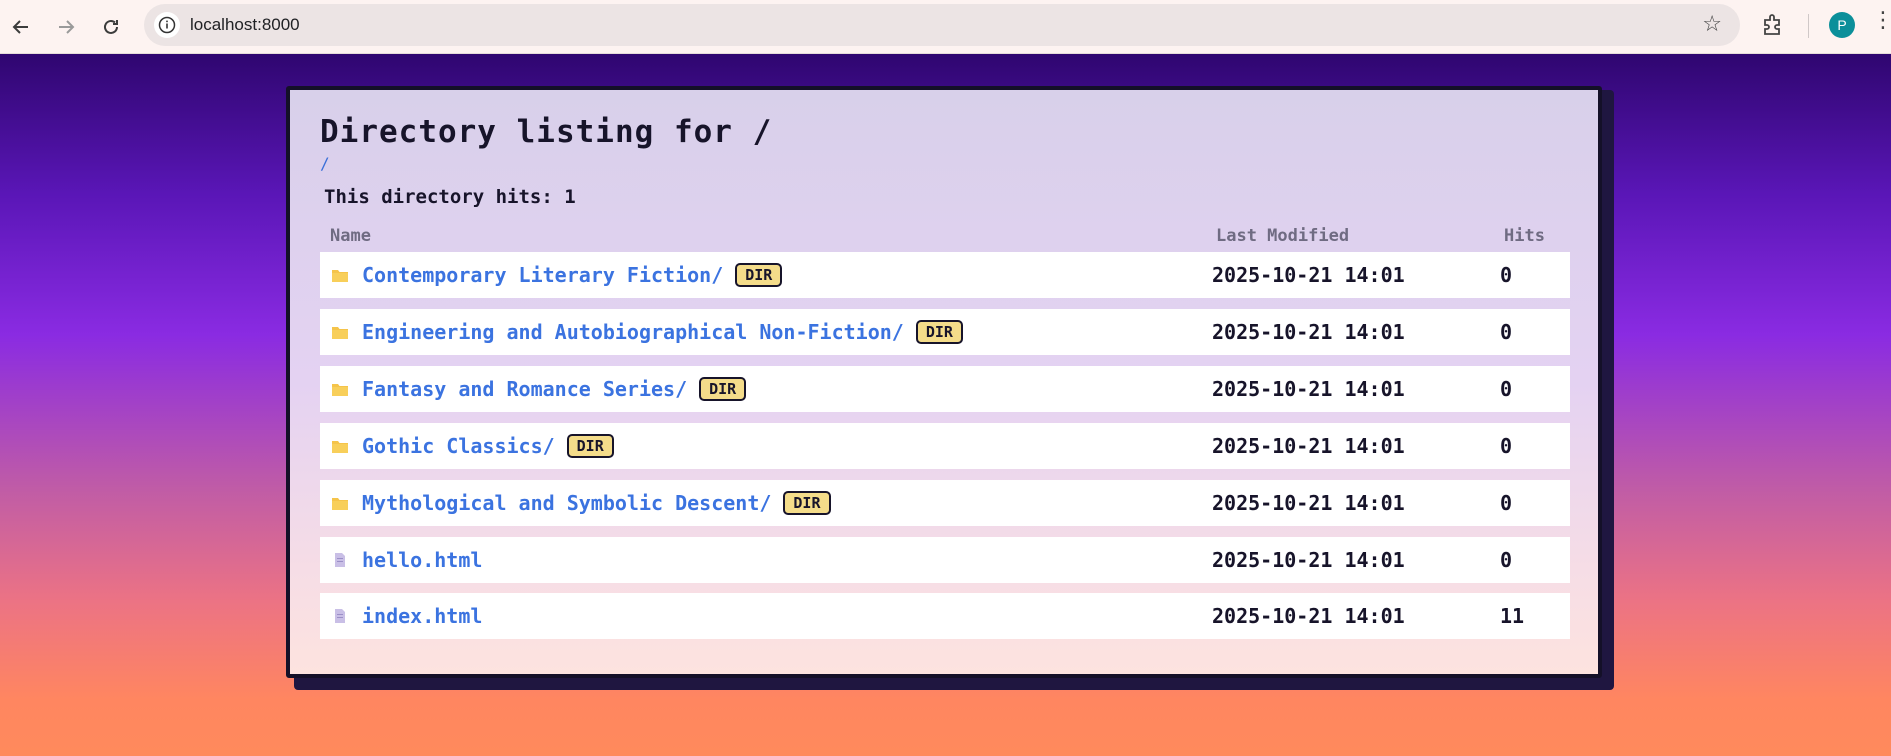  I want to click on table-row: hello.html 2025-10-21 14:01 0, so click(945, 560).